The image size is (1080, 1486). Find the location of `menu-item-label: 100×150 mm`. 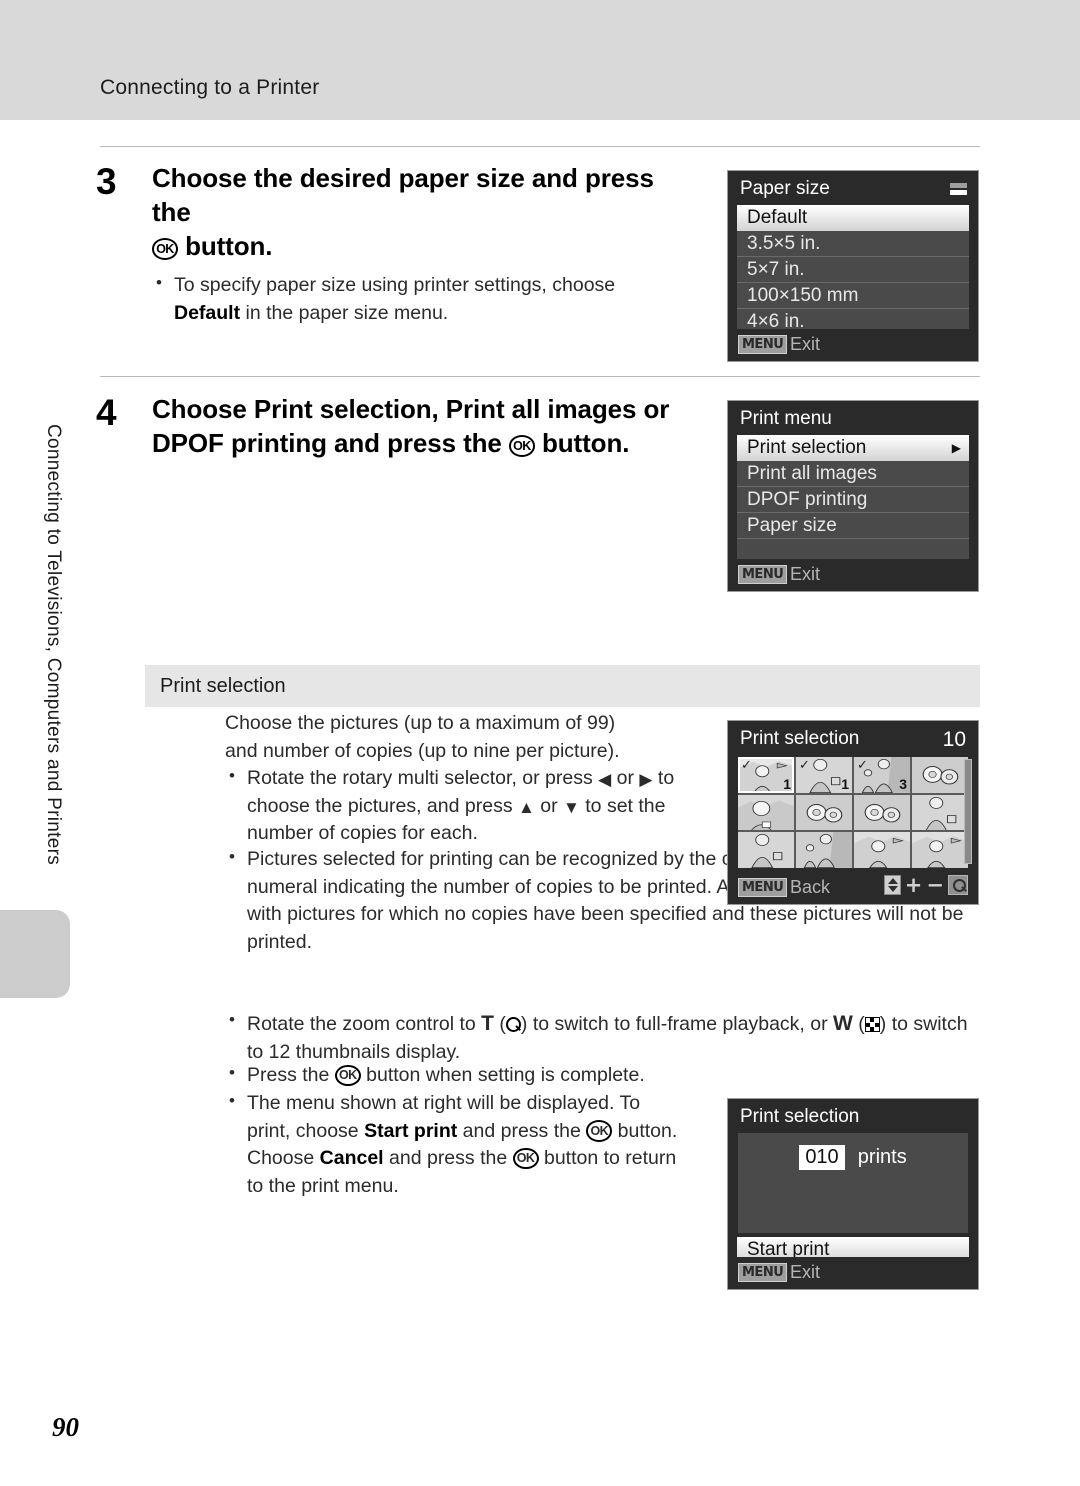

menu-item-label: 100×150 mm is located at coordinates (803, 295).